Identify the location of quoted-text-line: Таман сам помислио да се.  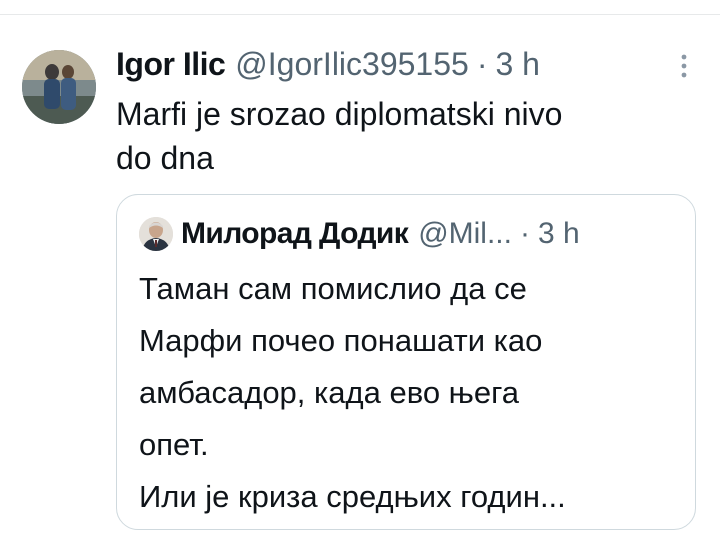
(333, 288).